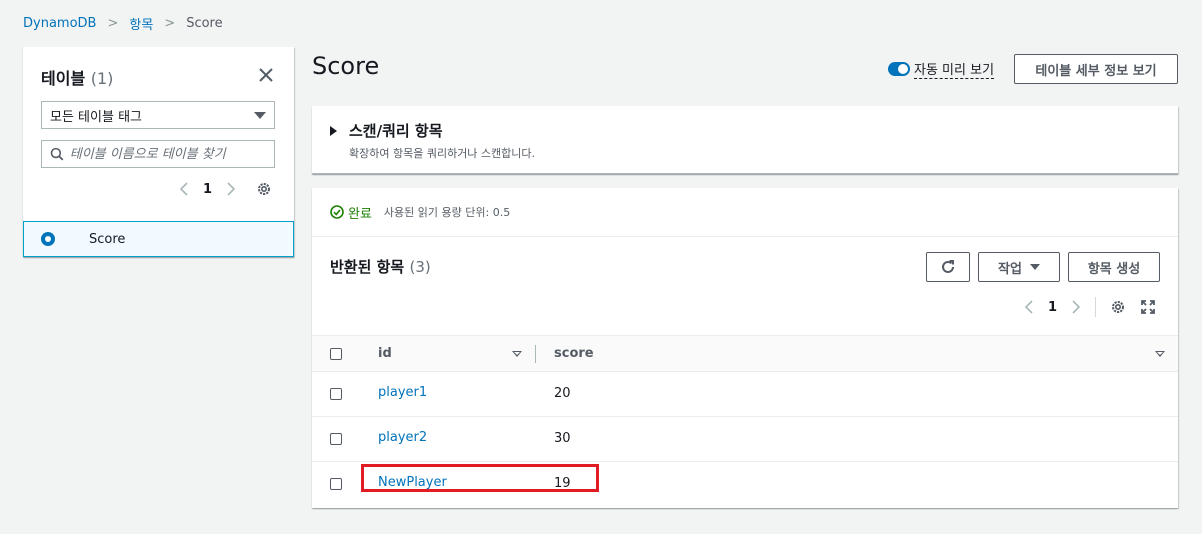  I want to click on tables-panel-title: 테이블 (1), so click(77, 77).